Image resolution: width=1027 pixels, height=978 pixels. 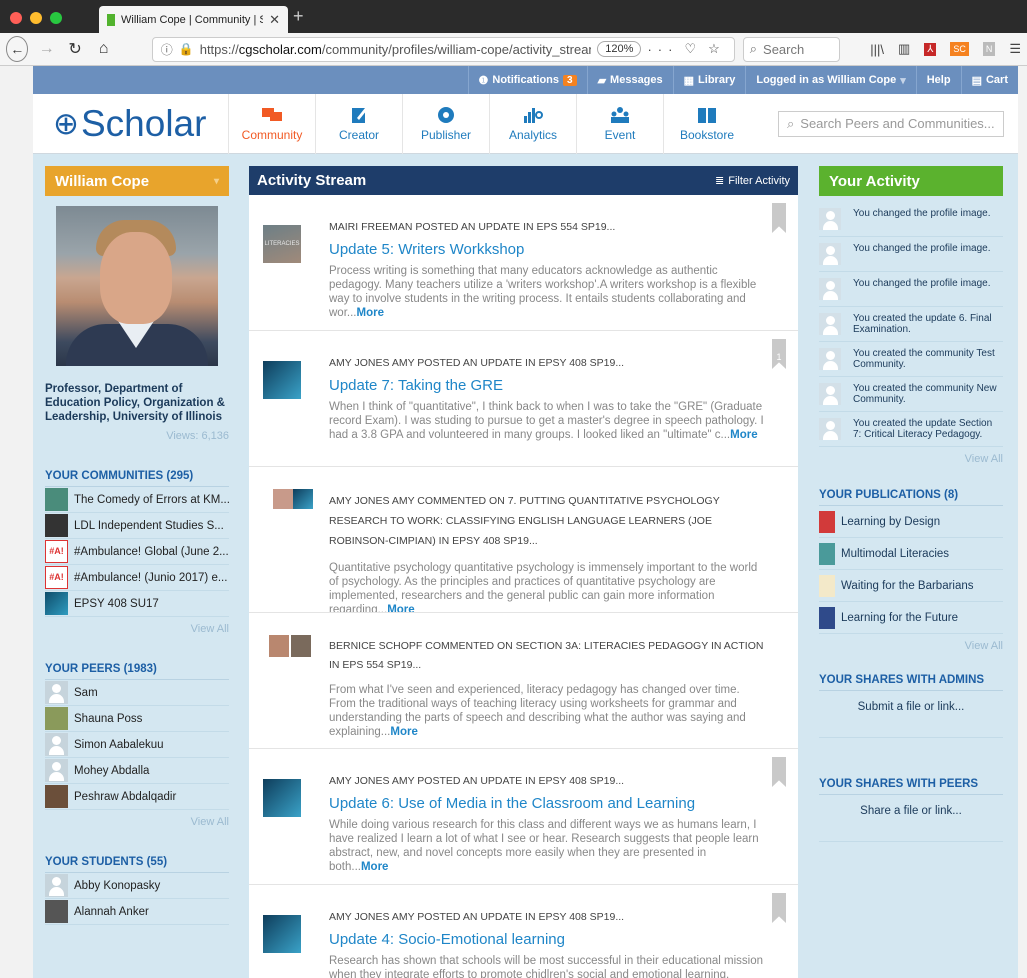 I want to click on publication-item: Waiting for the Barbarians, so click(x=911, y=586).